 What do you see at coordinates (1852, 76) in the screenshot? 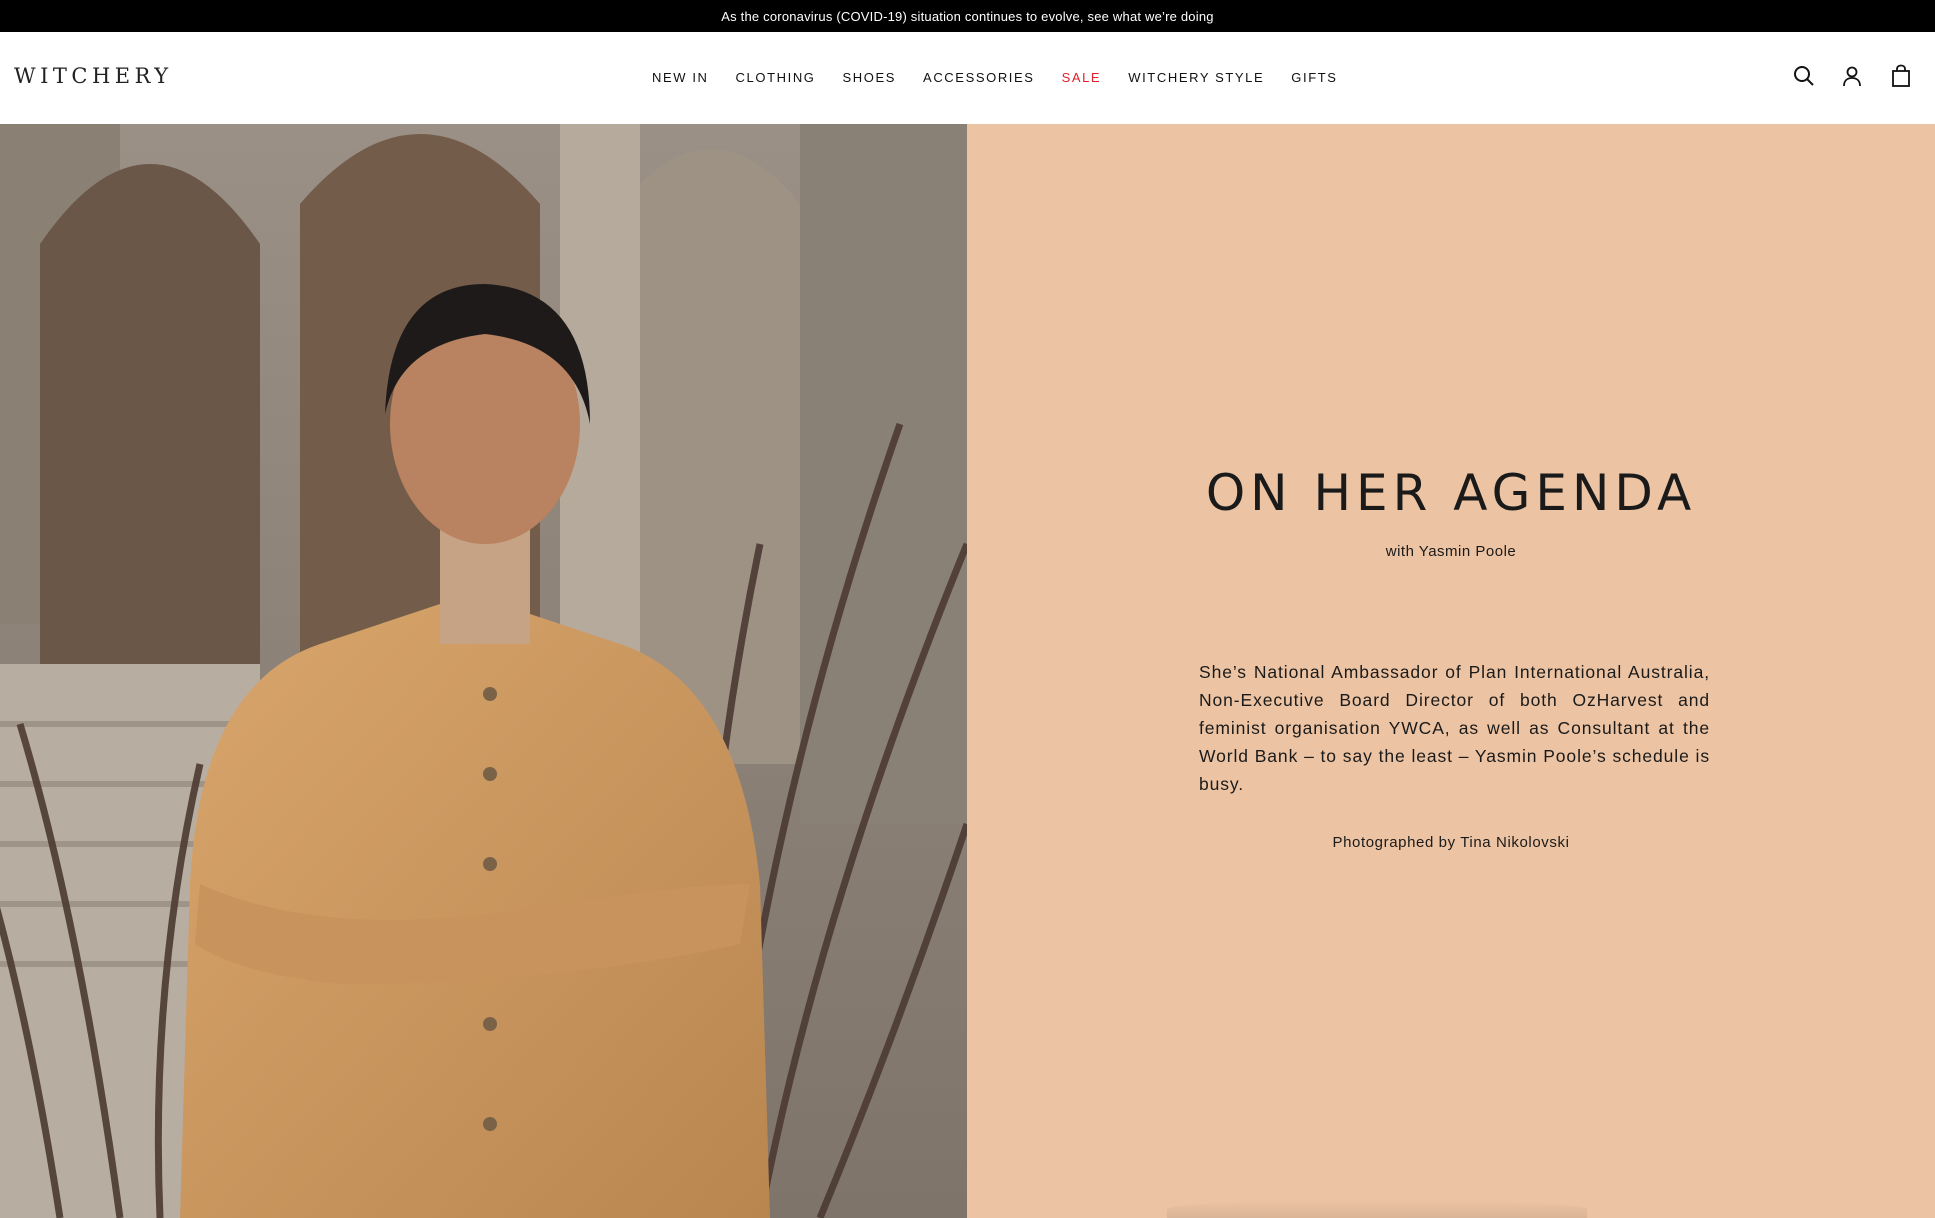
I see `account-icon` at bounding box center [1852, 76].